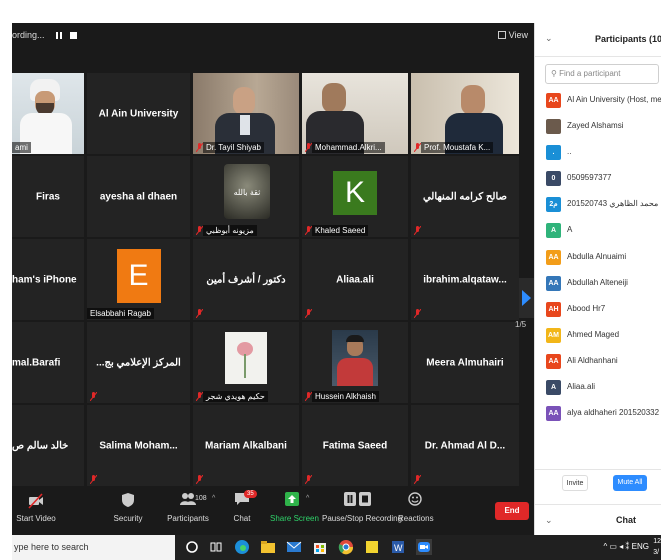 The image size is (661, 560). What do you see at coordinates (597, 282) in the screenshot?
I see `participant-row-name: Abdullah Alteneiji` at bounding box center [597, 282].